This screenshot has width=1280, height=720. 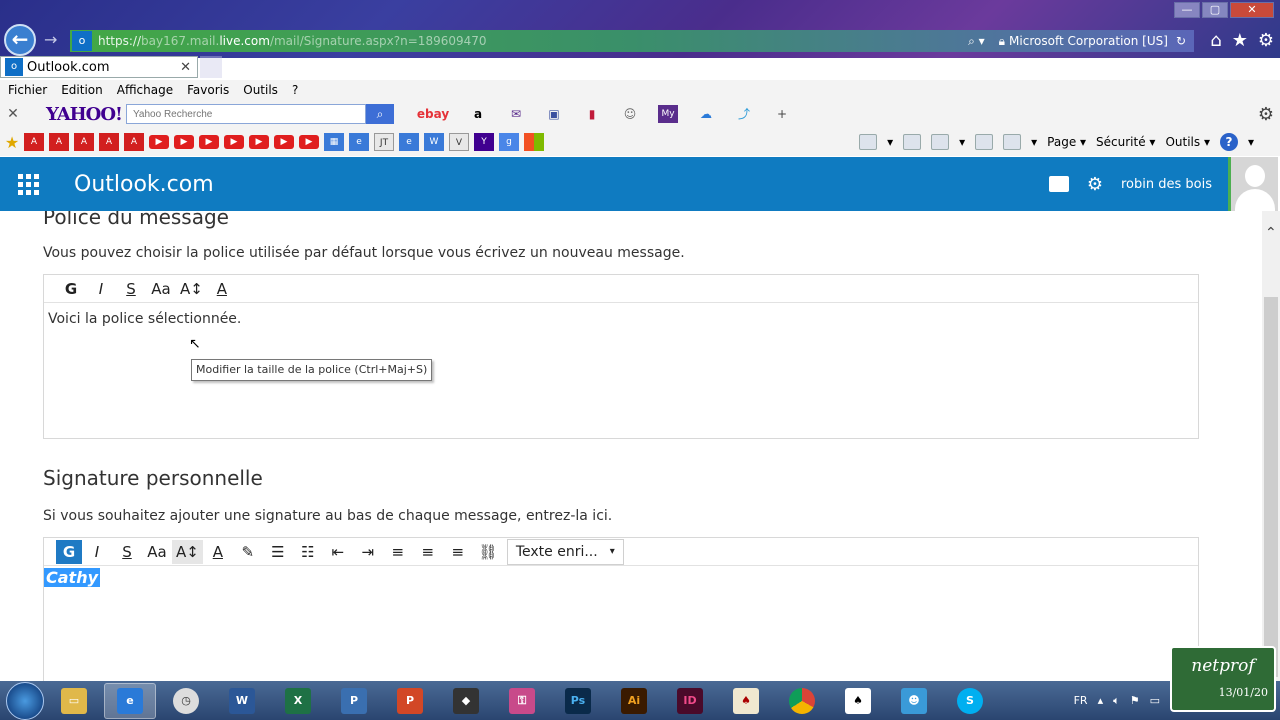 I want to click on settings-gear-icon: ⚙, so click(x=1095, y=184).